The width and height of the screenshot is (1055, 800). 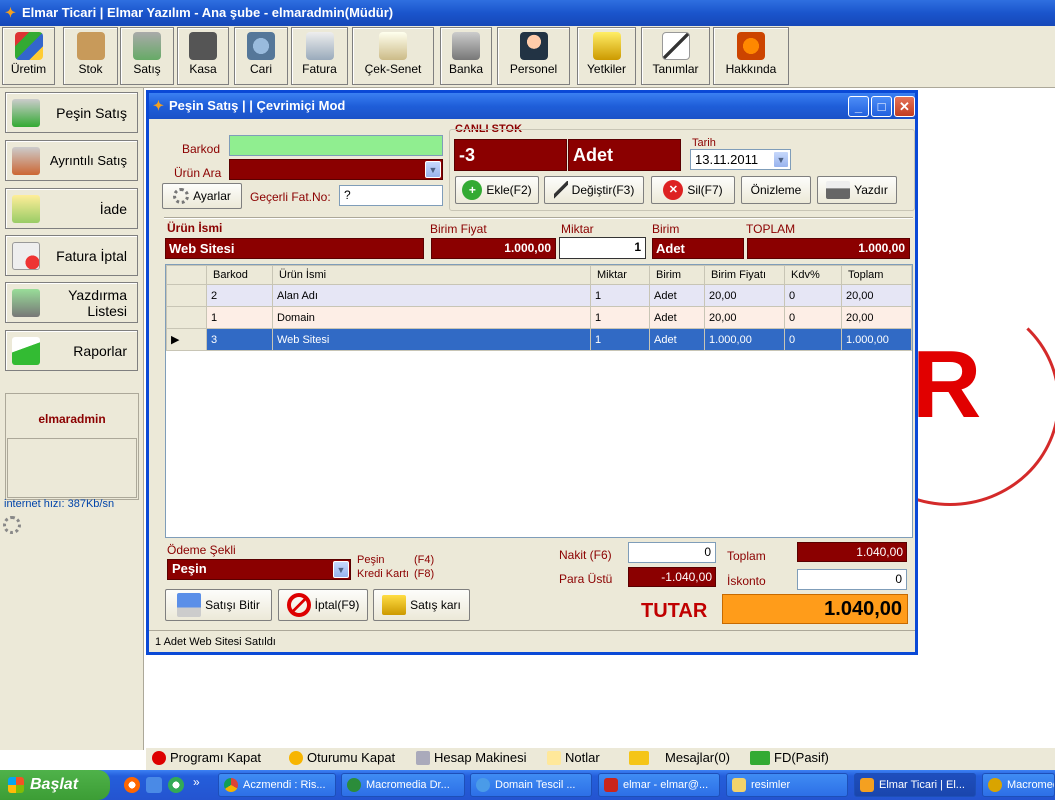 I want to click on production-icon, so click(x=28, y=46).